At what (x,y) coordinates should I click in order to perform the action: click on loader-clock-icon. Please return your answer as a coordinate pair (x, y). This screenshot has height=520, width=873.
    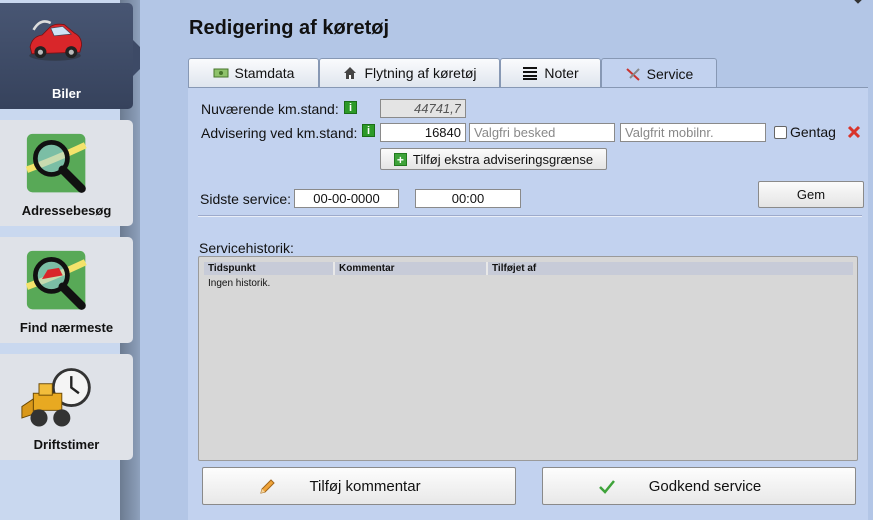
    Looking at the image, I should click on (56, 397).